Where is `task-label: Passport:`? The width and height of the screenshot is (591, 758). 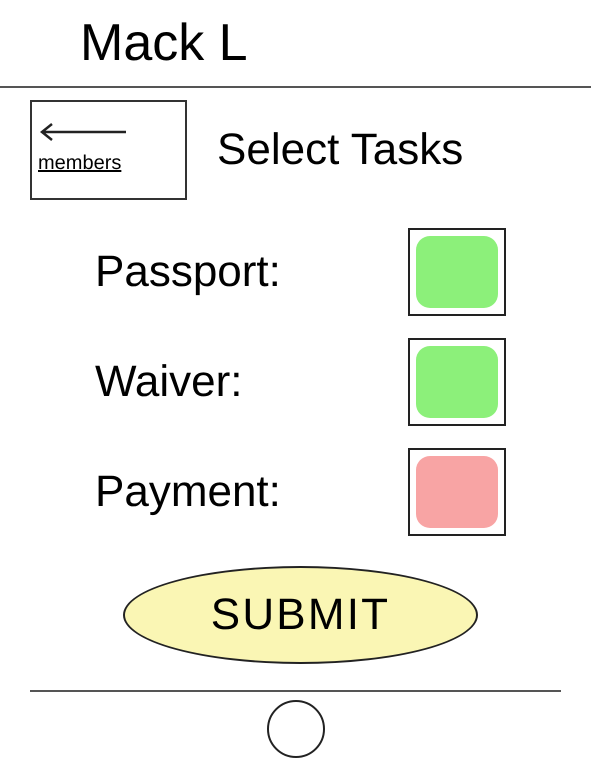 task-label: Passport: is located at coordinates (188, 272).